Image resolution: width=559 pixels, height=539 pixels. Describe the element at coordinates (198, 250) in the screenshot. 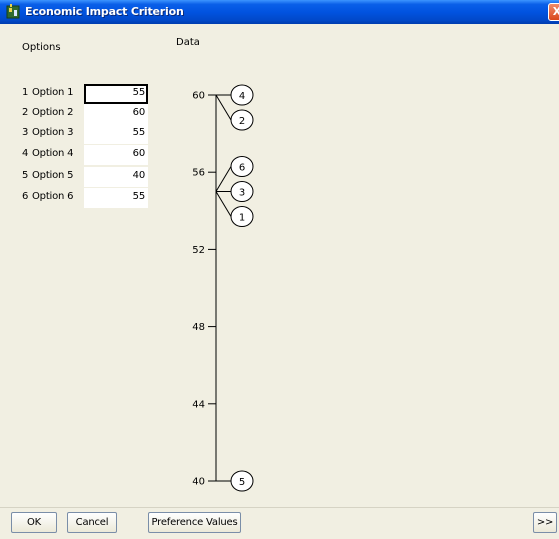

I see `tick-label: 52` at that location.